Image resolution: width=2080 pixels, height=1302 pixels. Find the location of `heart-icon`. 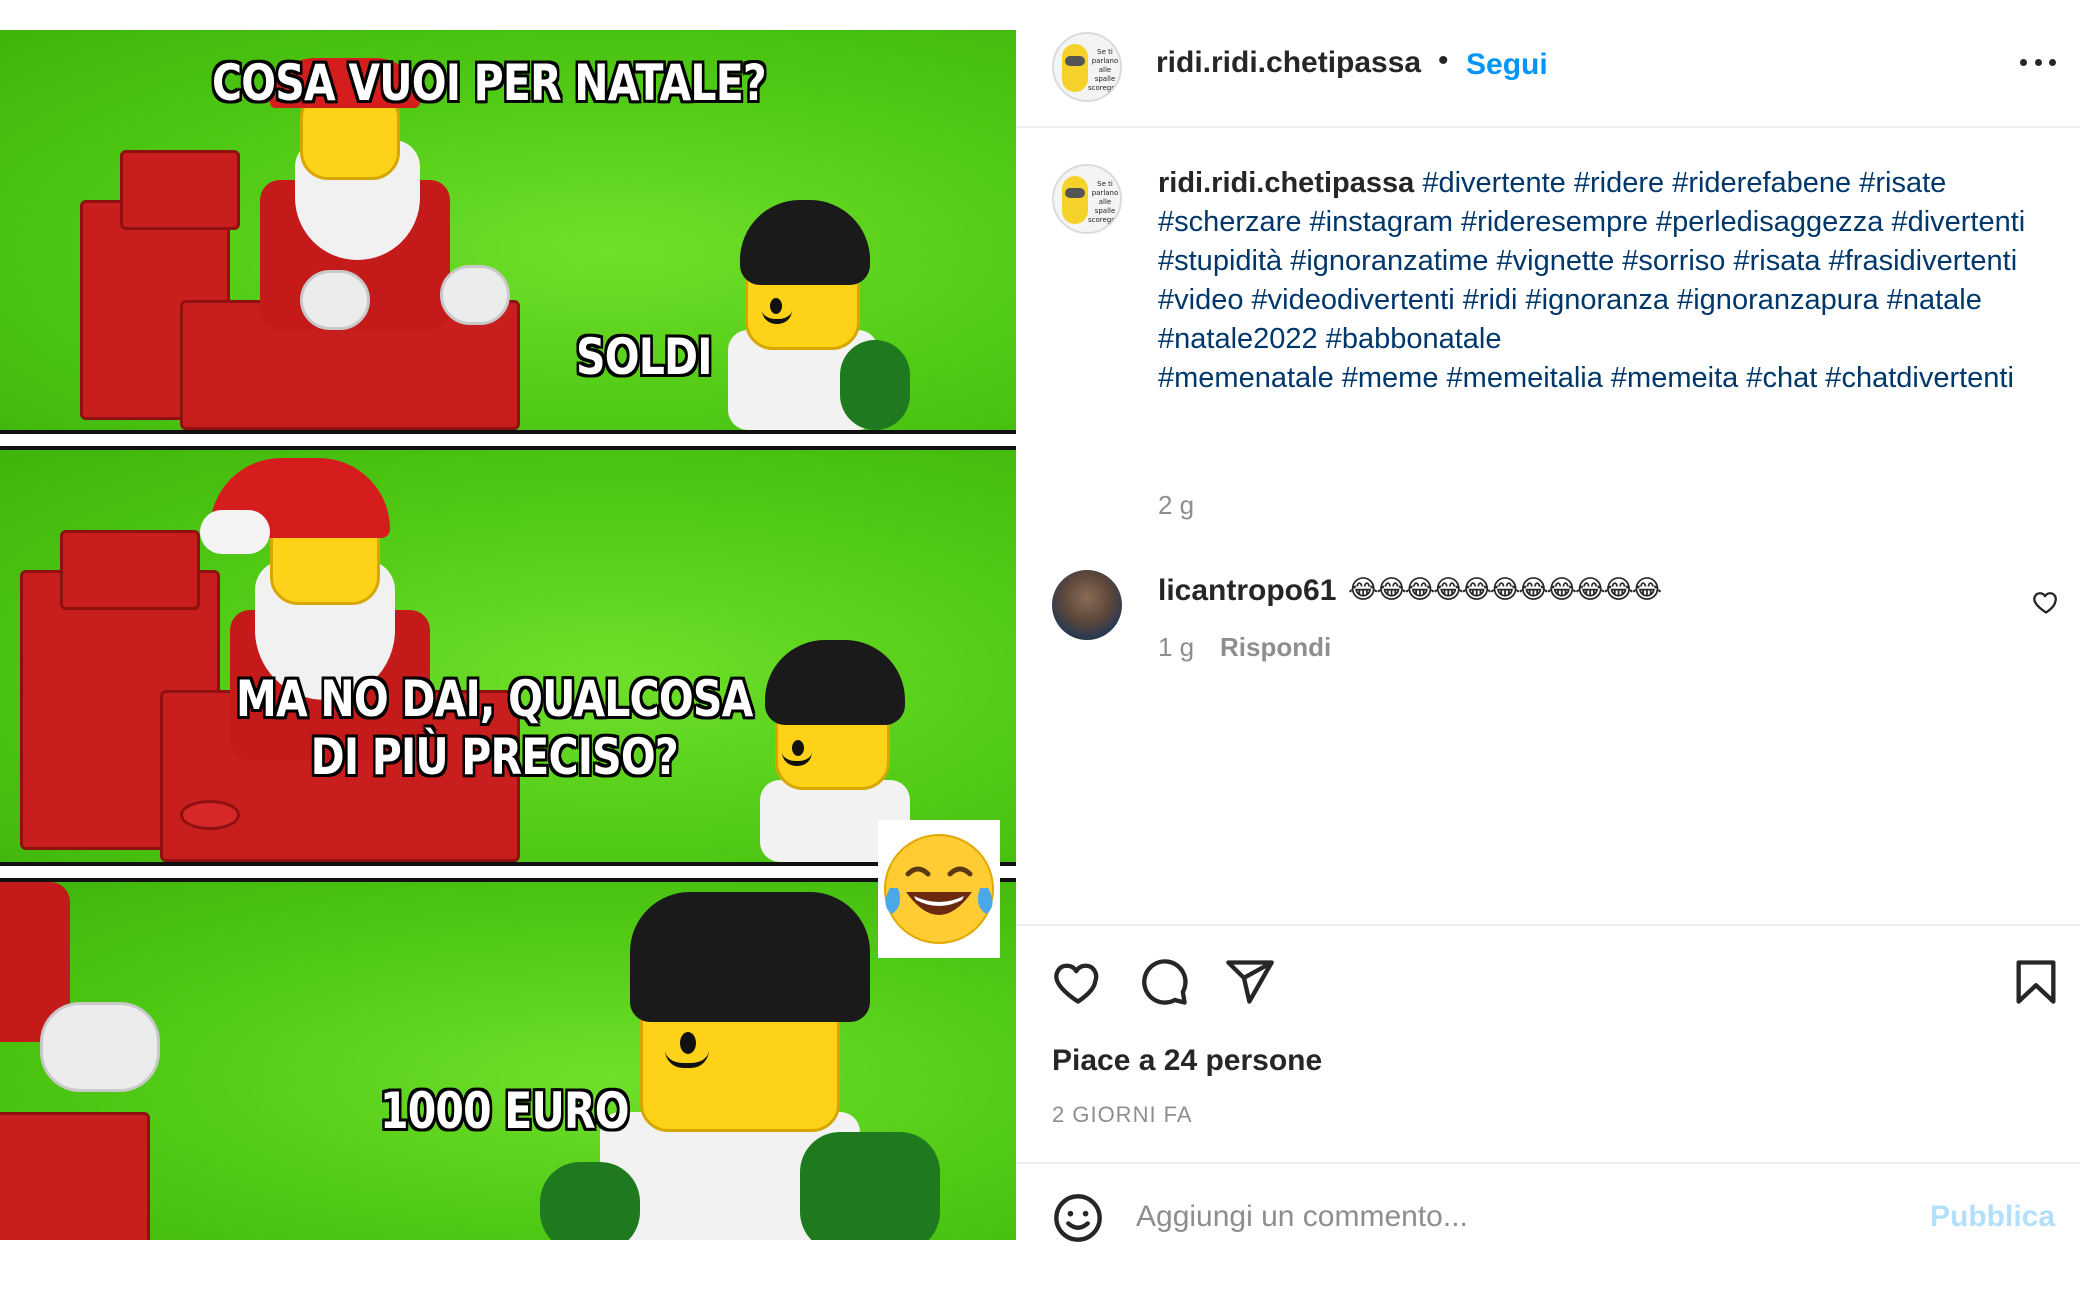

heart-icon is located at coordinates (1078, 982).